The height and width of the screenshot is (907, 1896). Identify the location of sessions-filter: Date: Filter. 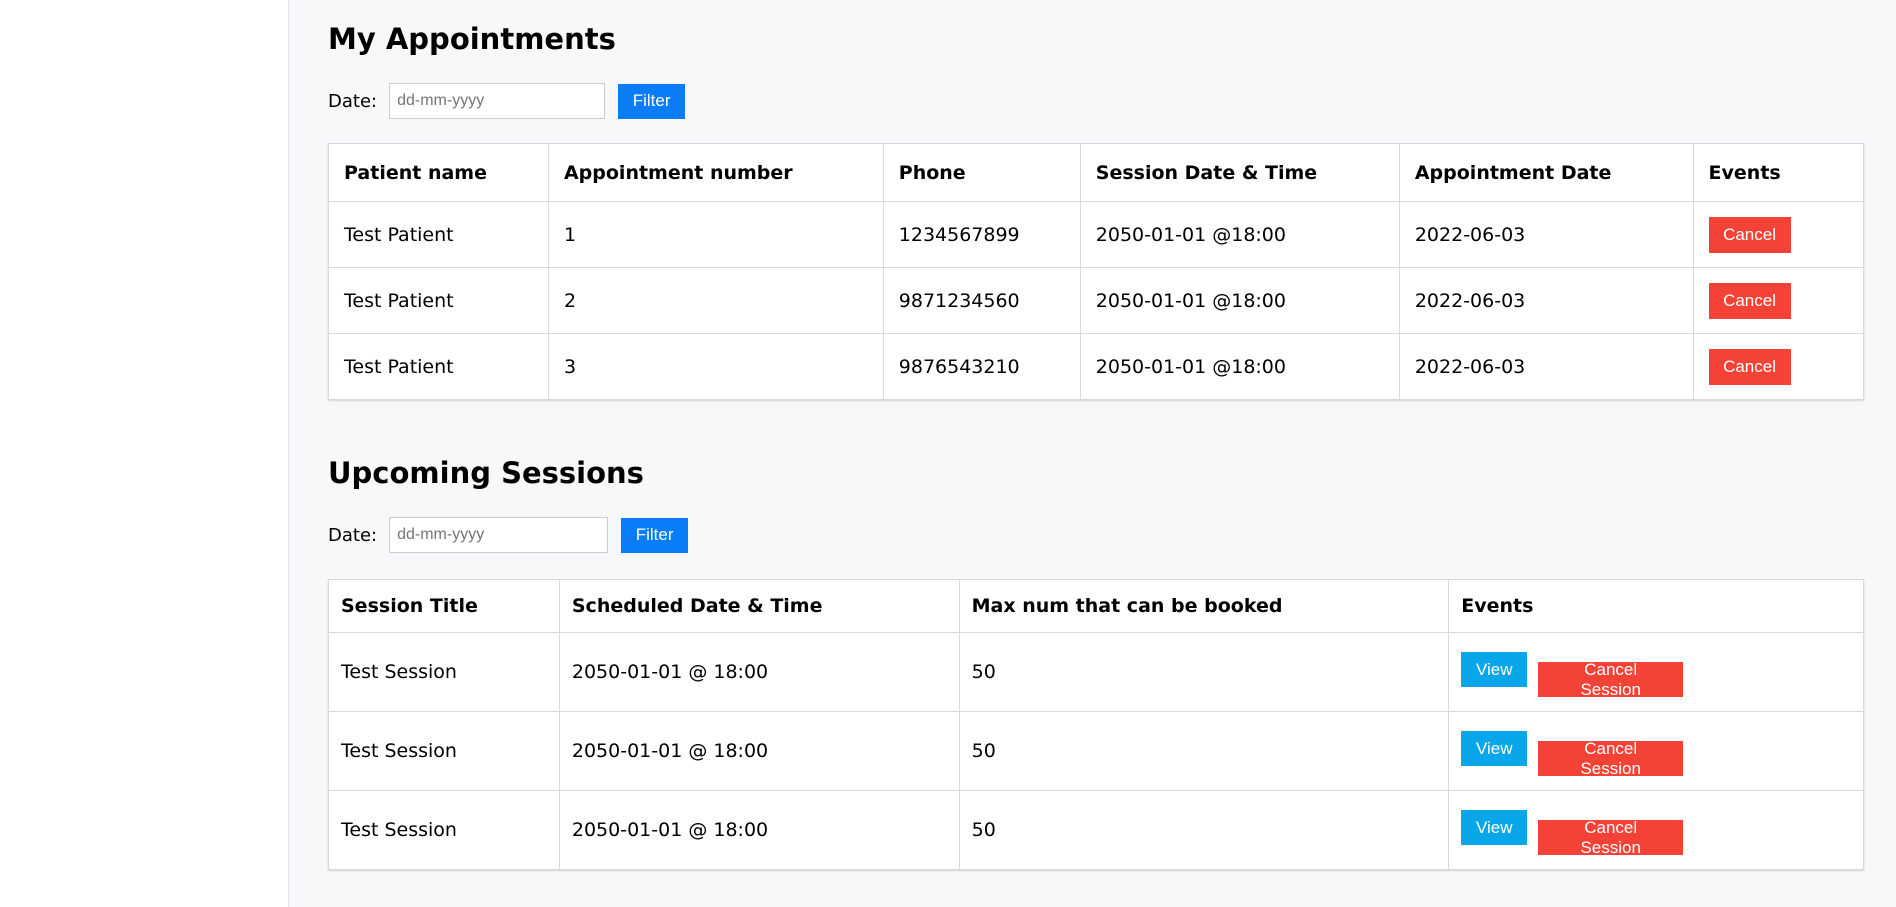
(508, 535).